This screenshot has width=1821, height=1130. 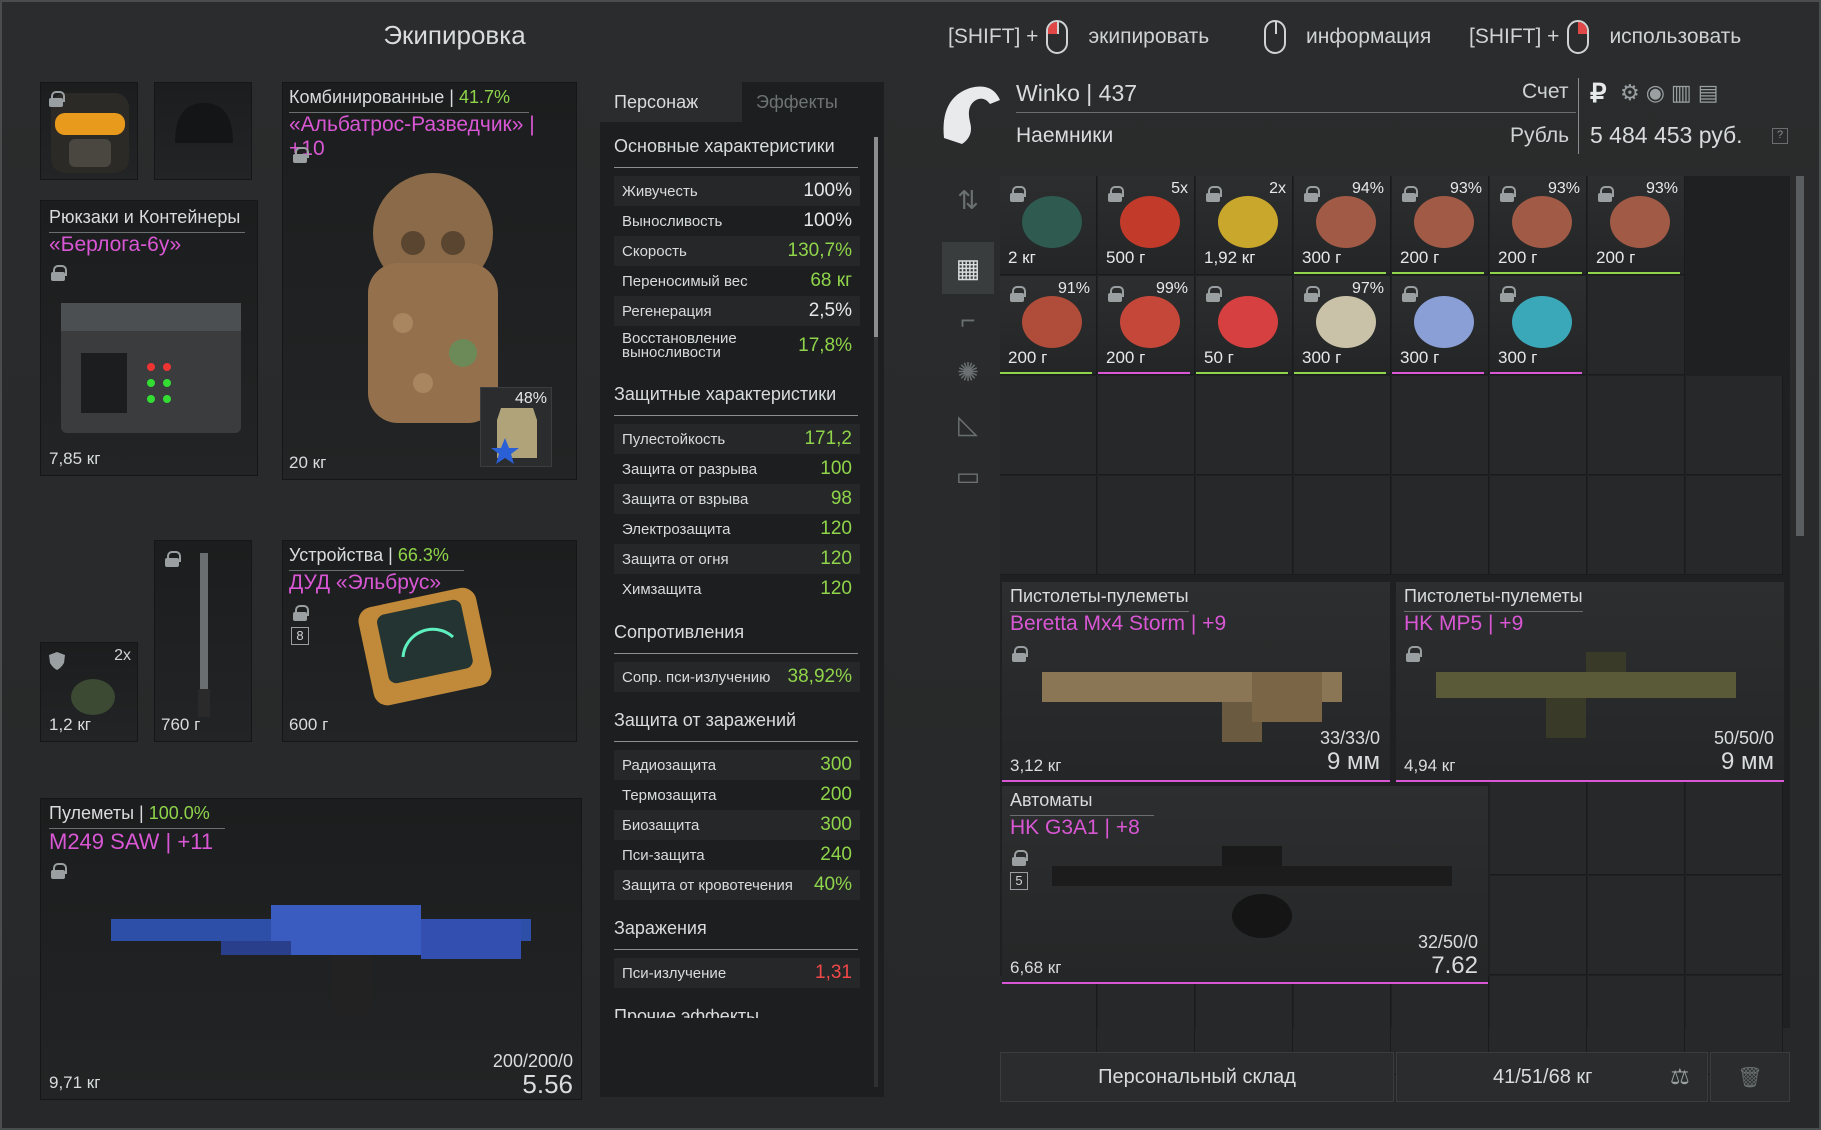 I want to click on device-slot: Устройства | 66.3% ДУД «Эльбрус» 8 600 г, so click(x=429, y=641).